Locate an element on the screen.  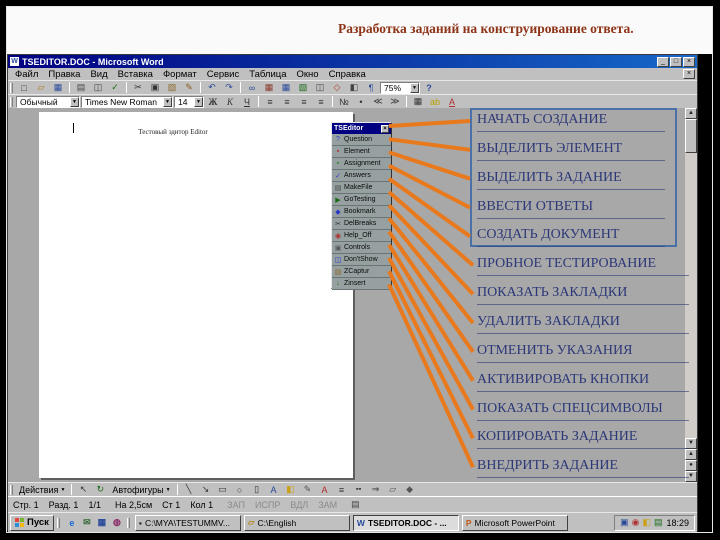
style-combobox: Обычный ▼ is located at coordinates (48, 101).